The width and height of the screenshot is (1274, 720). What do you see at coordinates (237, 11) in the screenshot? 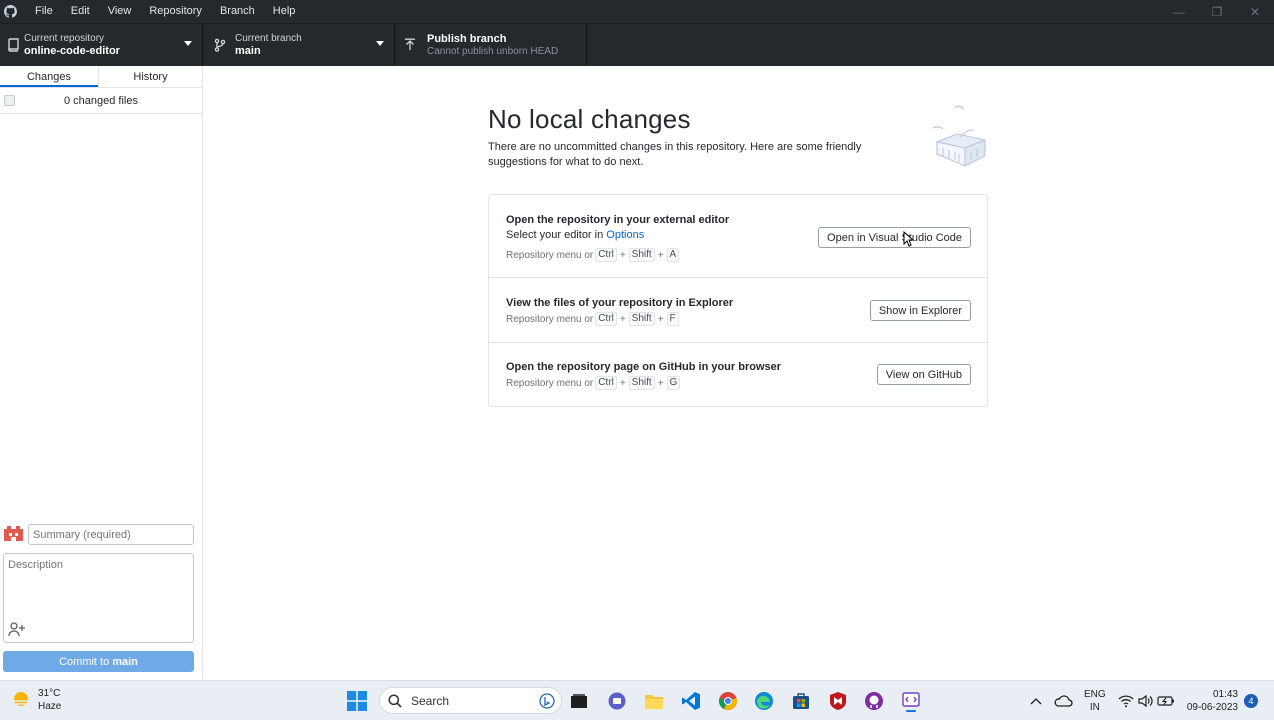
I see `menu-branch: Branch` at bounding box center [237, 11].